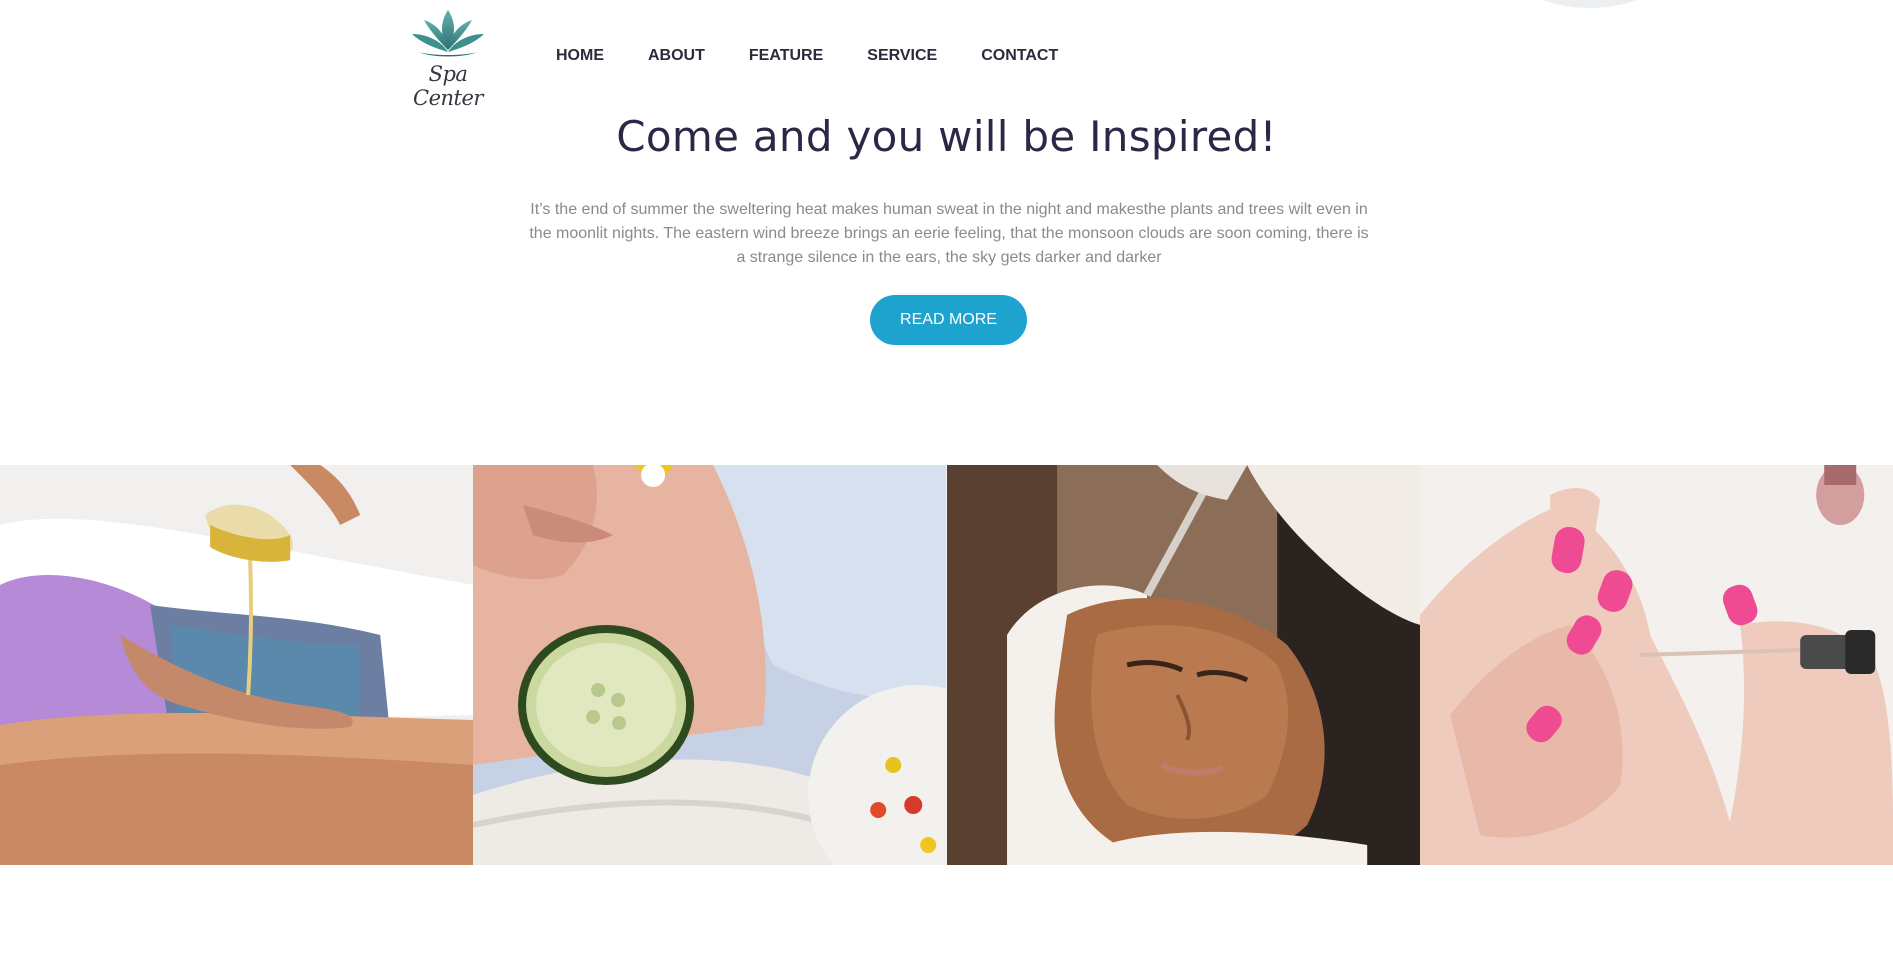 The width and height of the screenshot is (1893, 963). I want to click on clay-mask-photo, so click(1183, 665).